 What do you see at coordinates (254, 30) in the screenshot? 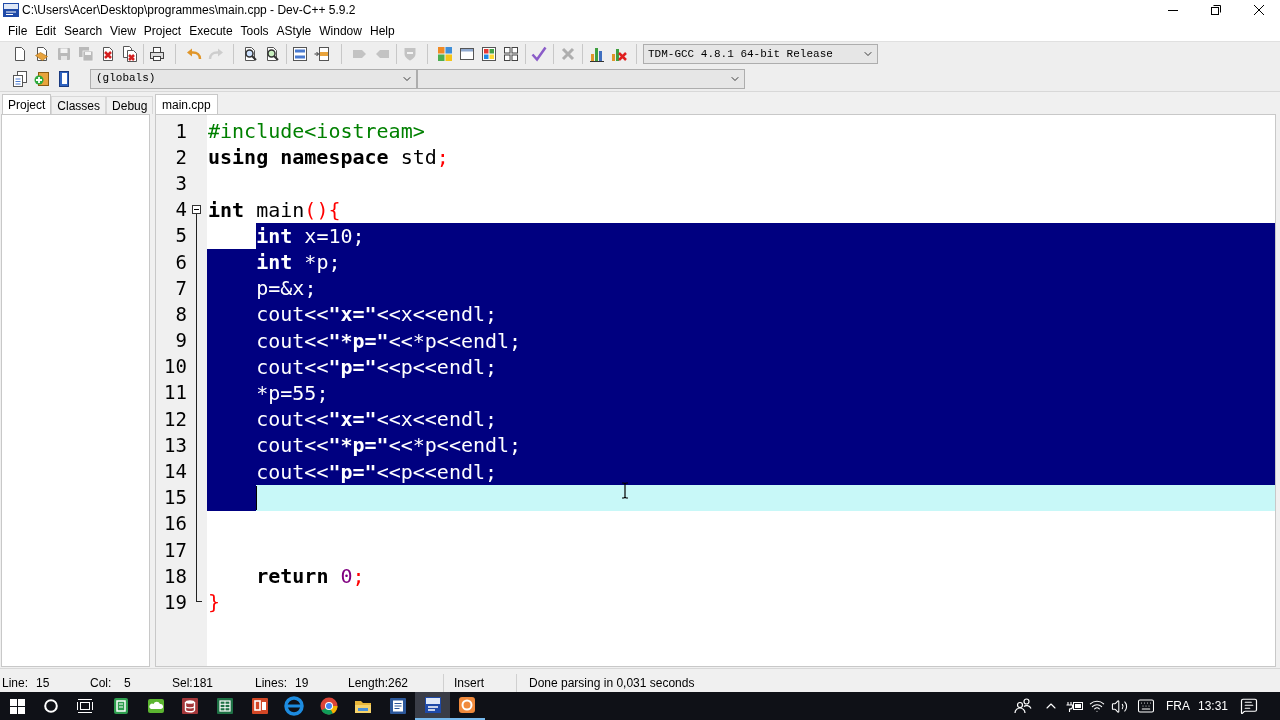
I see `menu-item: Tools` at bounding box center [254, 30].